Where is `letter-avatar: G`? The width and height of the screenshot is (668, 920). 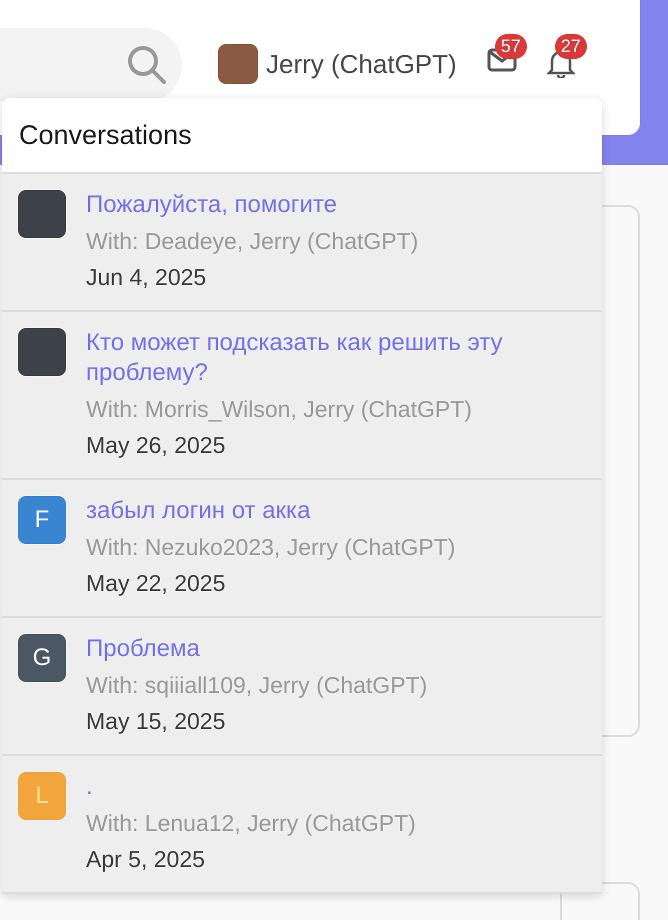
letter-avatar: G is located at coordinates (42, 658).